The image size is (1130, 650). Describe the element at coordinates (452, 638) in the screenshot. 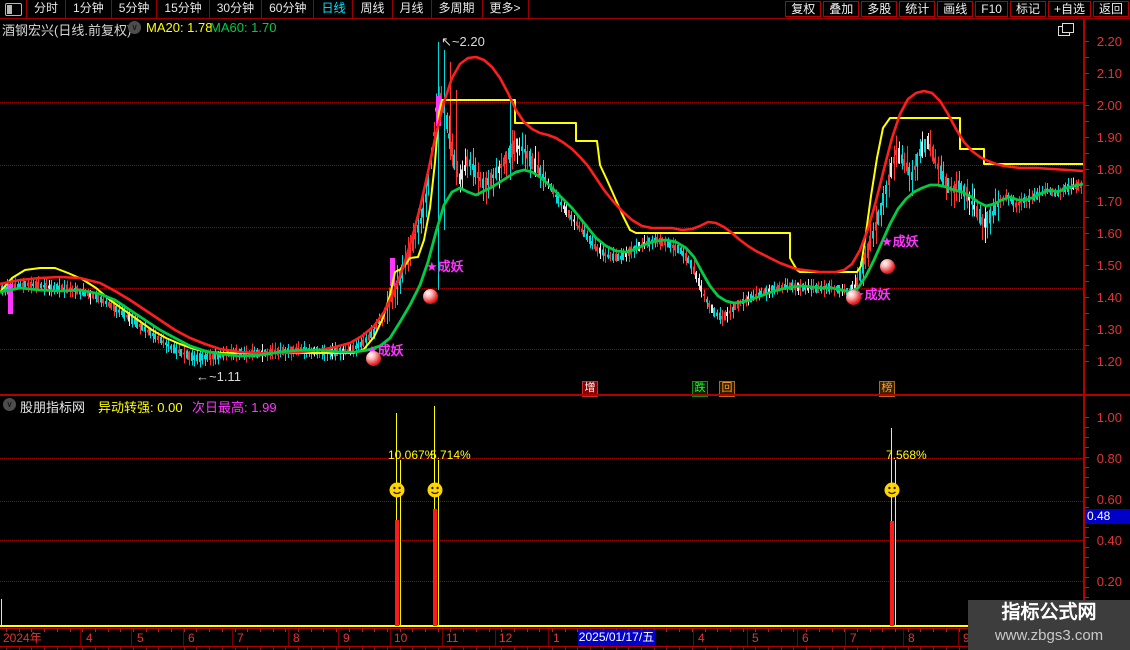

I see `month-label: 11` at that location.